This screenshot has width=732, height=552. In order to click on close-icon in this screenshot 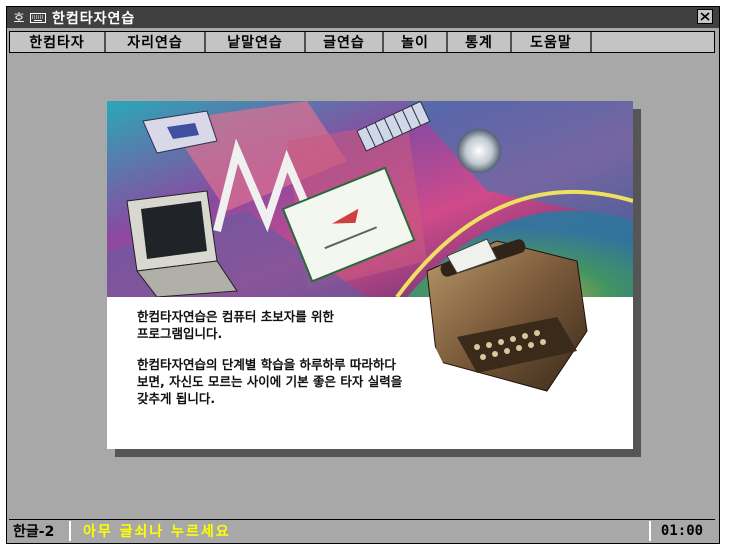, I will do `click(705, 16)`.